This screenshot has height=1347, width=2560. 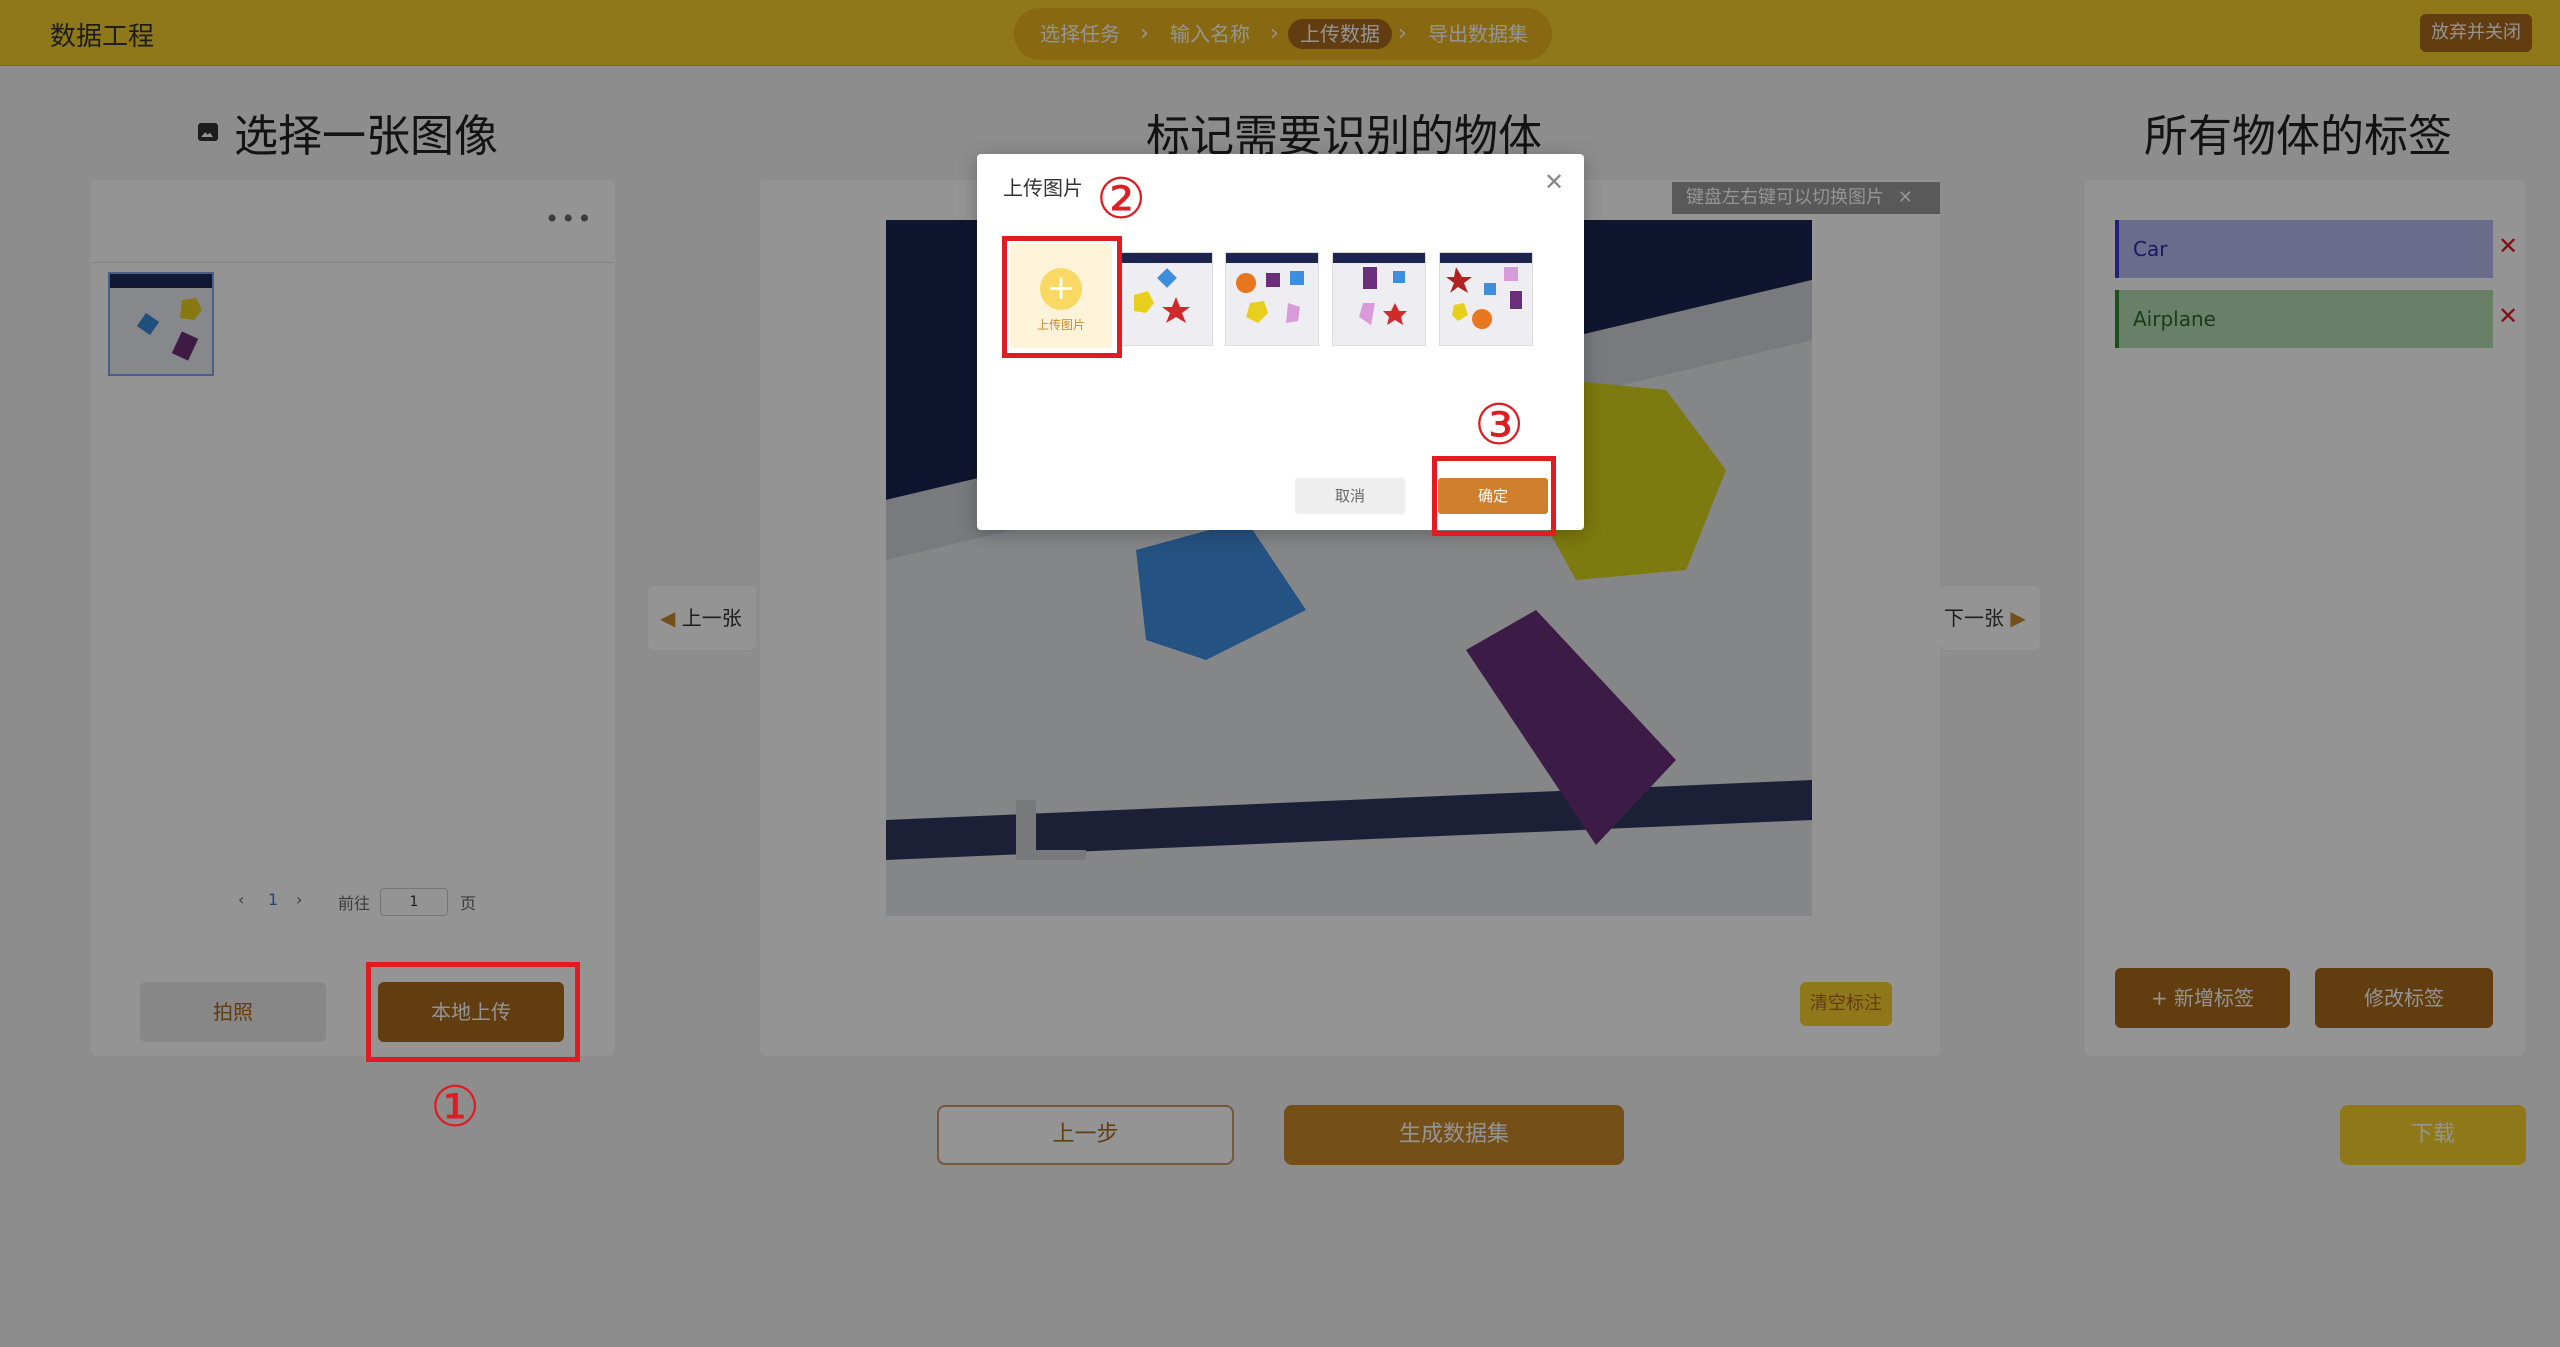 I want to click on annotation-marker-1: ①, so click(x=455, y=1107).